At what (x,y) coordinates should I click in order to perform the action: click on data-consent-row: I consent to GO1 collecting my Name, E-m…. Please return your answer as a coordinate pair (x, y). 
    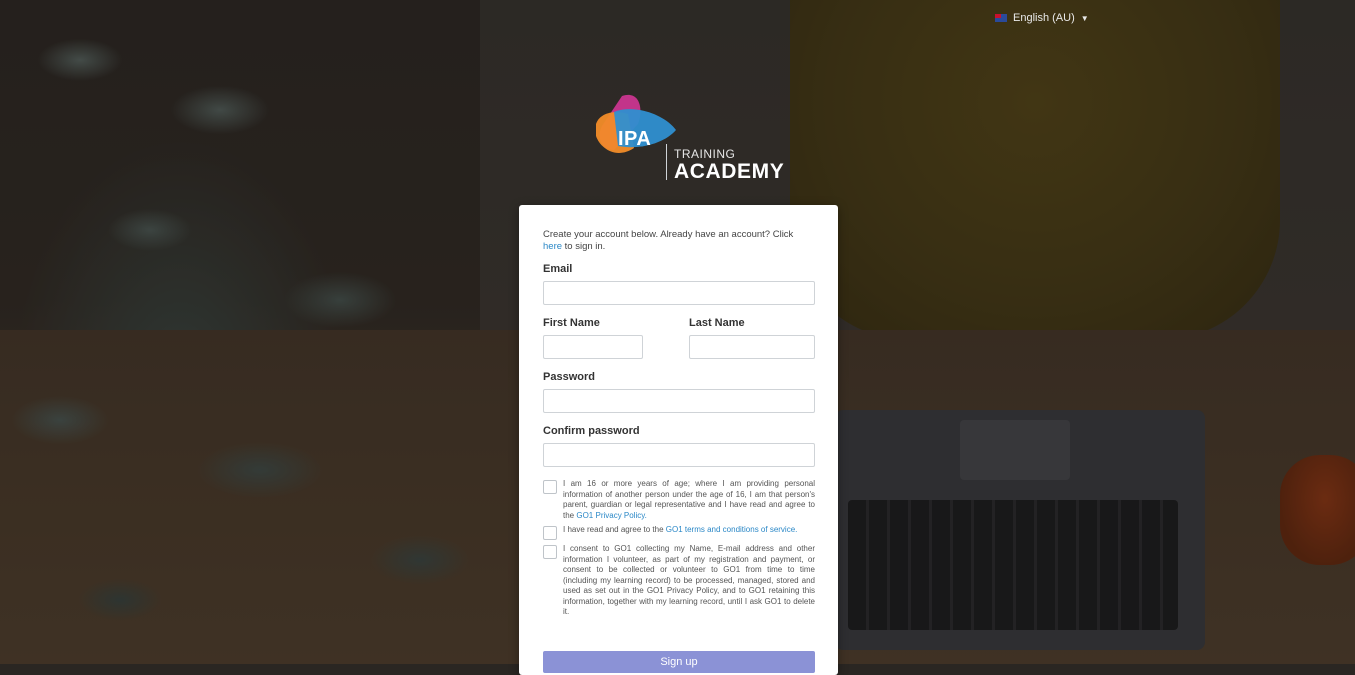
    Looking at the image, I should click on (679, 581).